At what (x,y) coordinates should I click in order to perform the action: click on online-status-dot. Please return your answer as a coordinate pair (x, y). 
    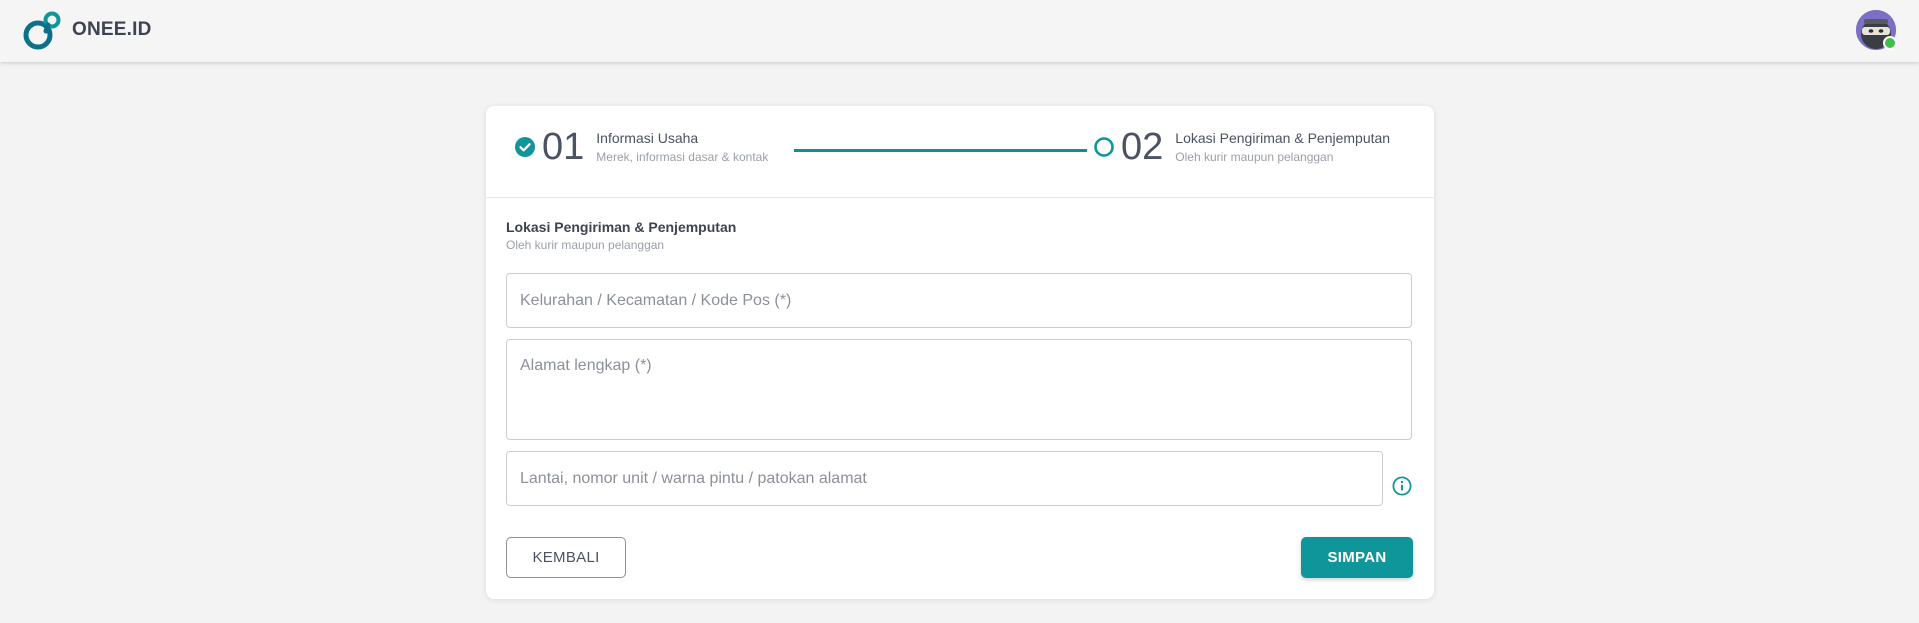
    Looking at the image, I should click on (1890, 43).